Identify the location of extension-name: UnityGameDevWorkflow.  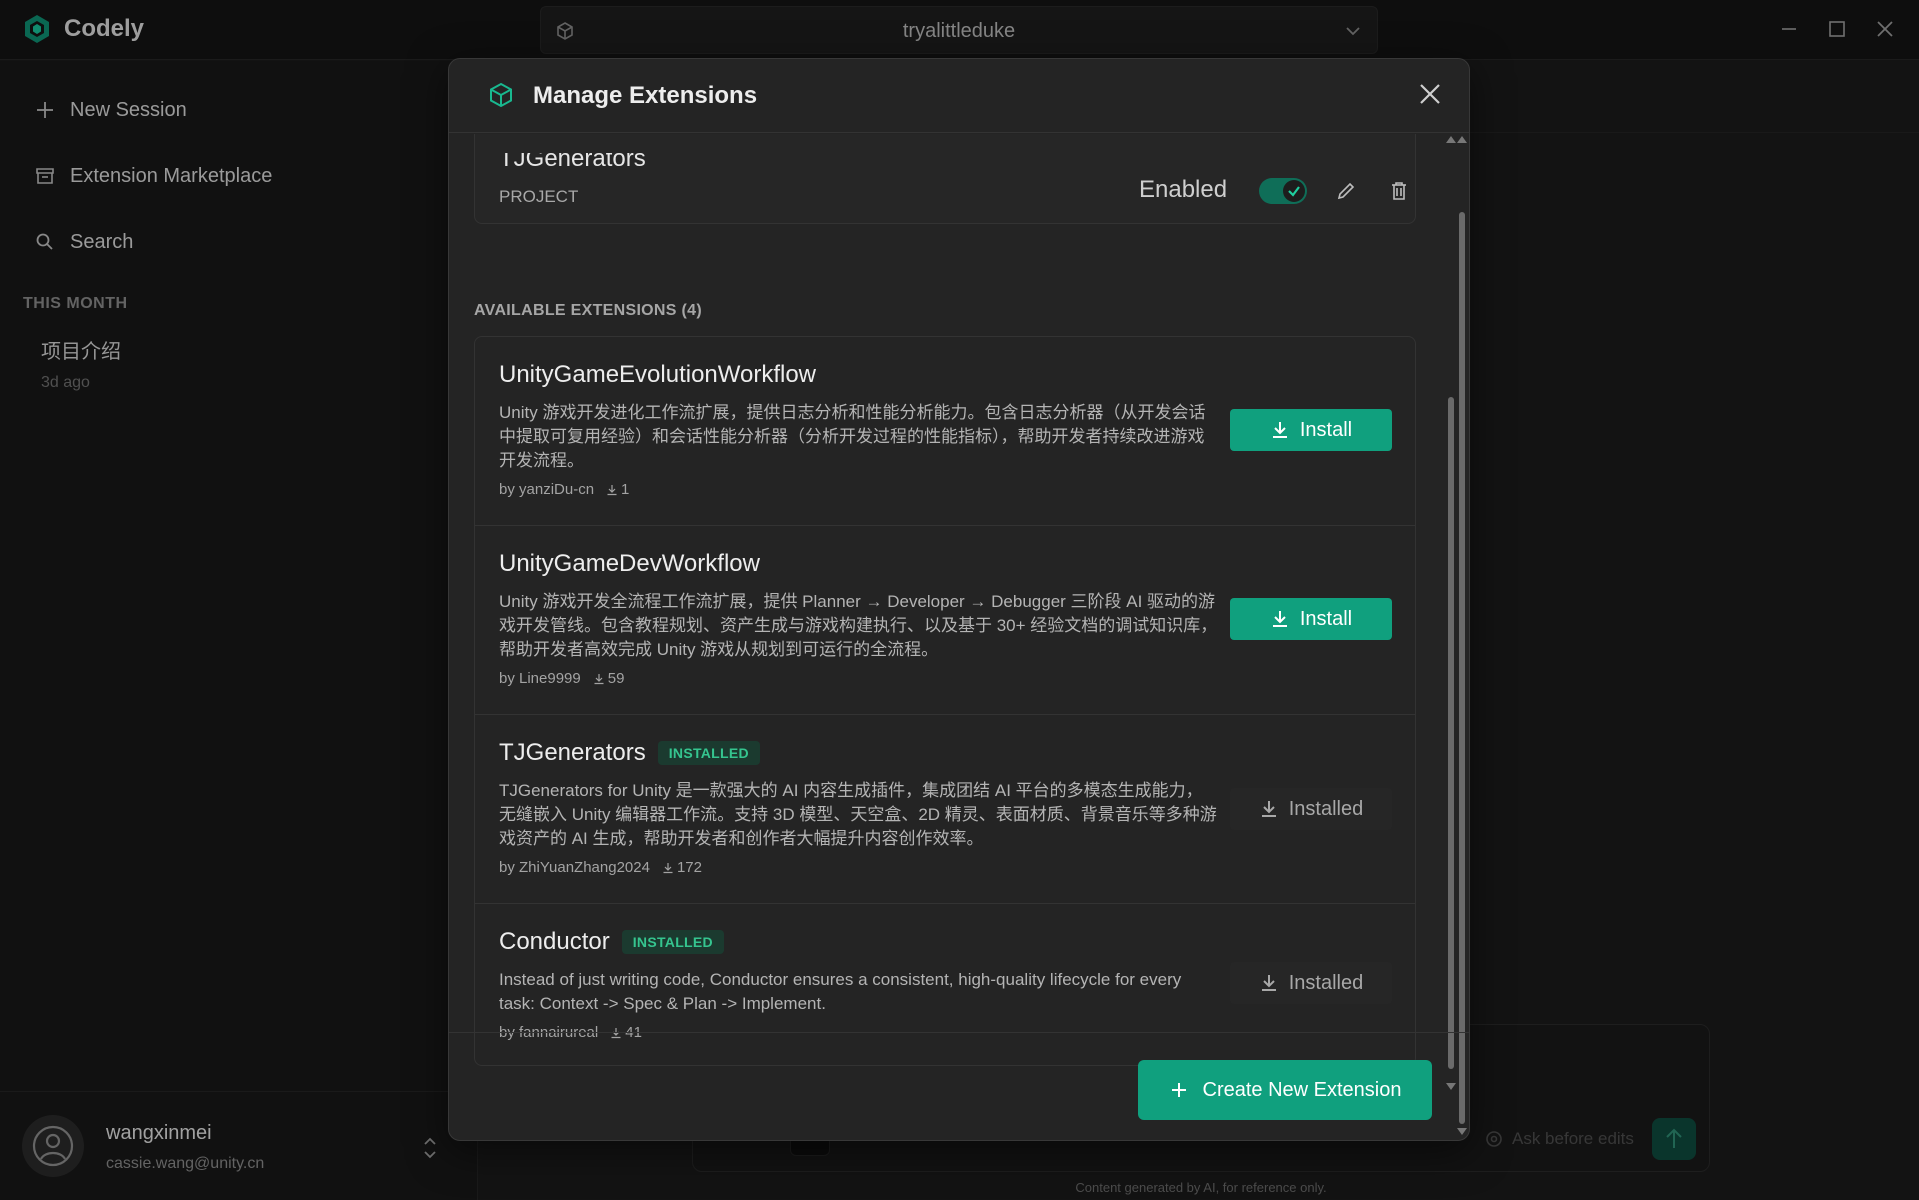
(629, 563).